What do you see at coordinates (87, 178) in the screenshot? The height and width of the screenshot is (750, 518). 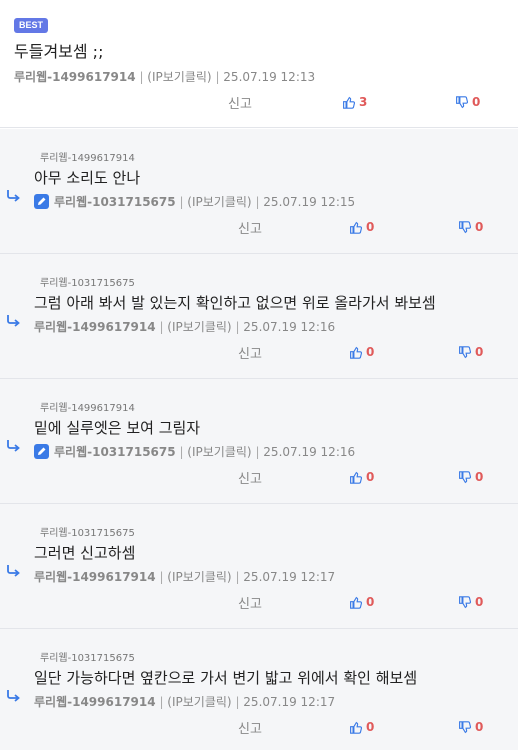 I see `comment-text: 아무 소리도 안나` at bounding box center [87, 178].